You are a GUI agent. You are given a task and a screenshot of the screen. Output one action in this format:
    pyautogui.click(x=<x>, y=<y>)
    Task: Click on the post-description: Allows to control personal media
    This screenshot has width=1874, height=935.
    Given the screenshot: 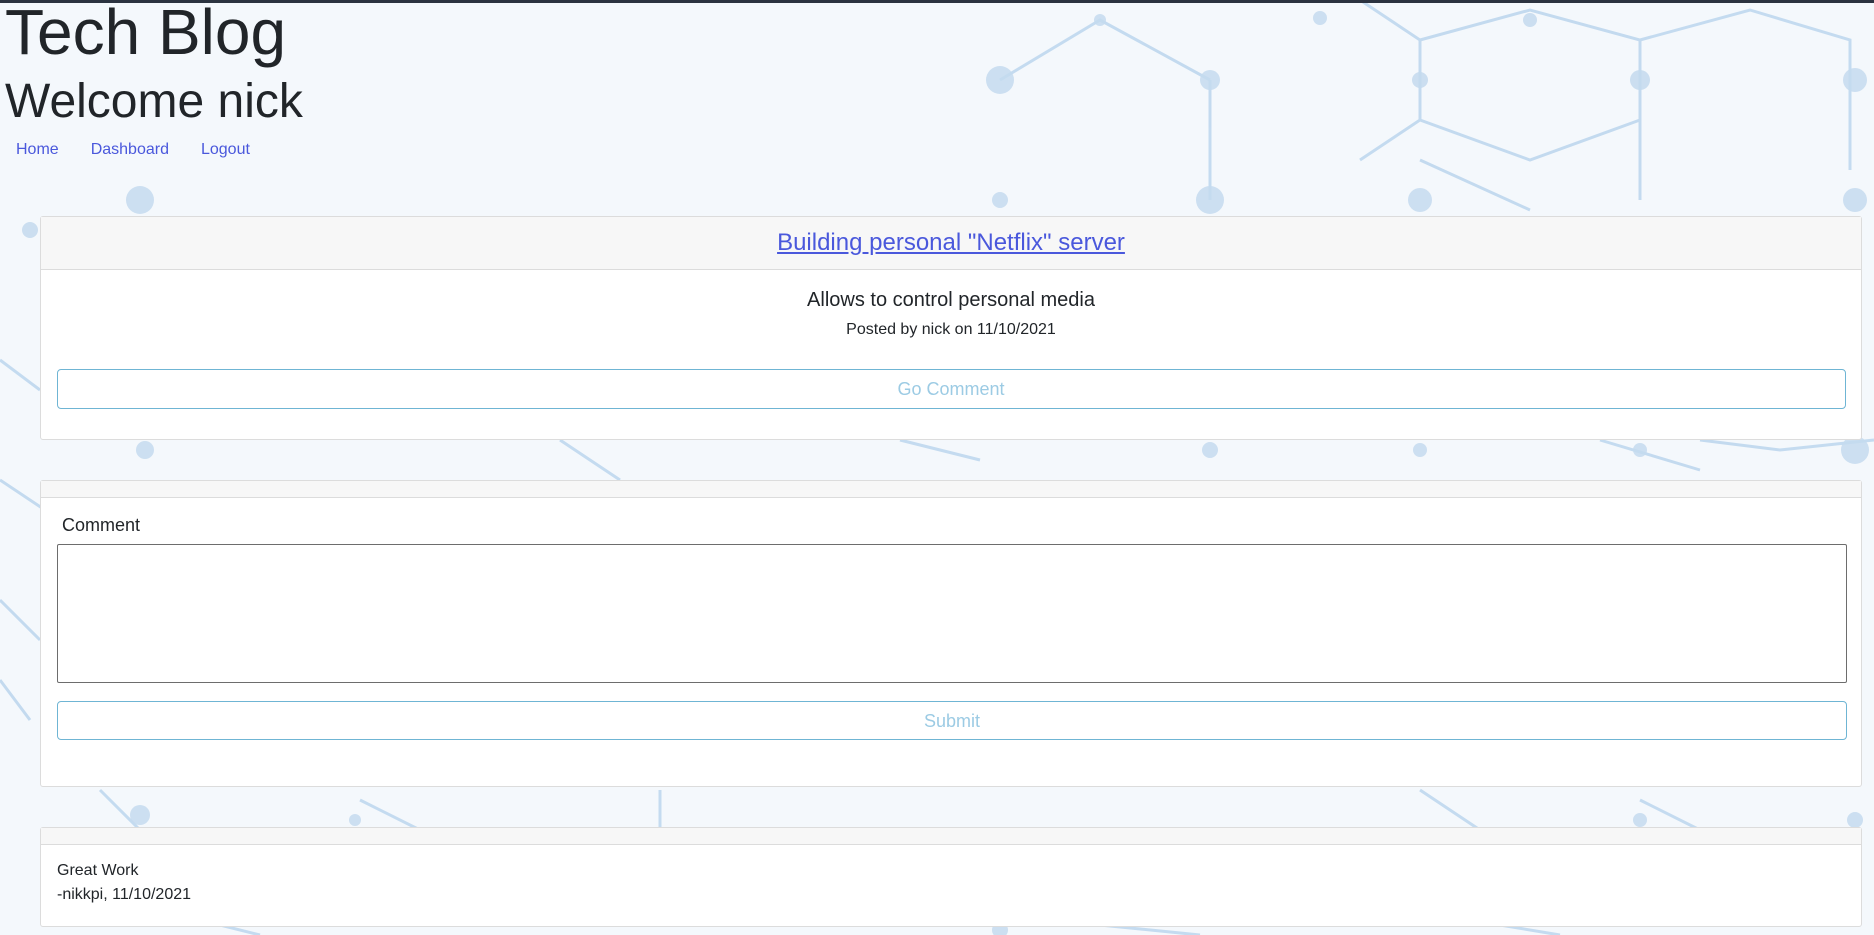 What is the action you would take?
    pyautogui.click(x=951, y=300)
    